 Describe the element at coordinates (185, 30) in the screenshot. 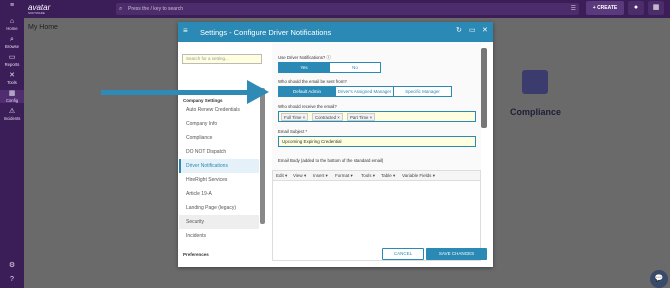

I see `hamburger-icon: ≡` at that location.